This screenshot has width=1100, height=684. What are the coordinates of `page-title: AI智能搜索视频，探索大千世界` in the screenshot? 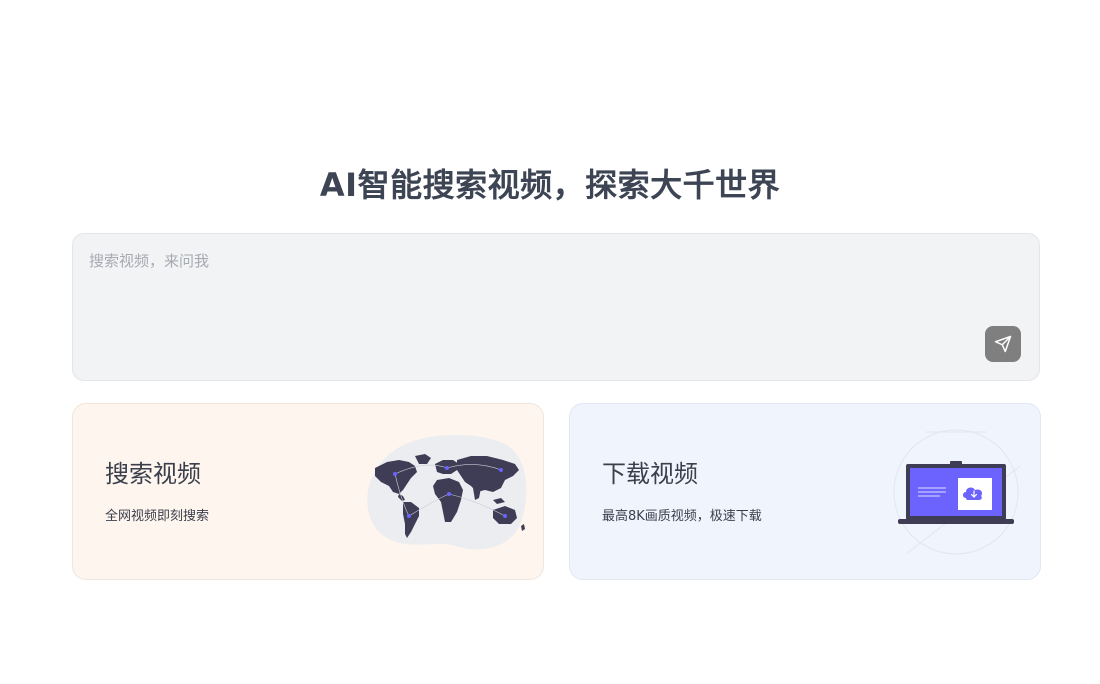 It's located at (550, 185).